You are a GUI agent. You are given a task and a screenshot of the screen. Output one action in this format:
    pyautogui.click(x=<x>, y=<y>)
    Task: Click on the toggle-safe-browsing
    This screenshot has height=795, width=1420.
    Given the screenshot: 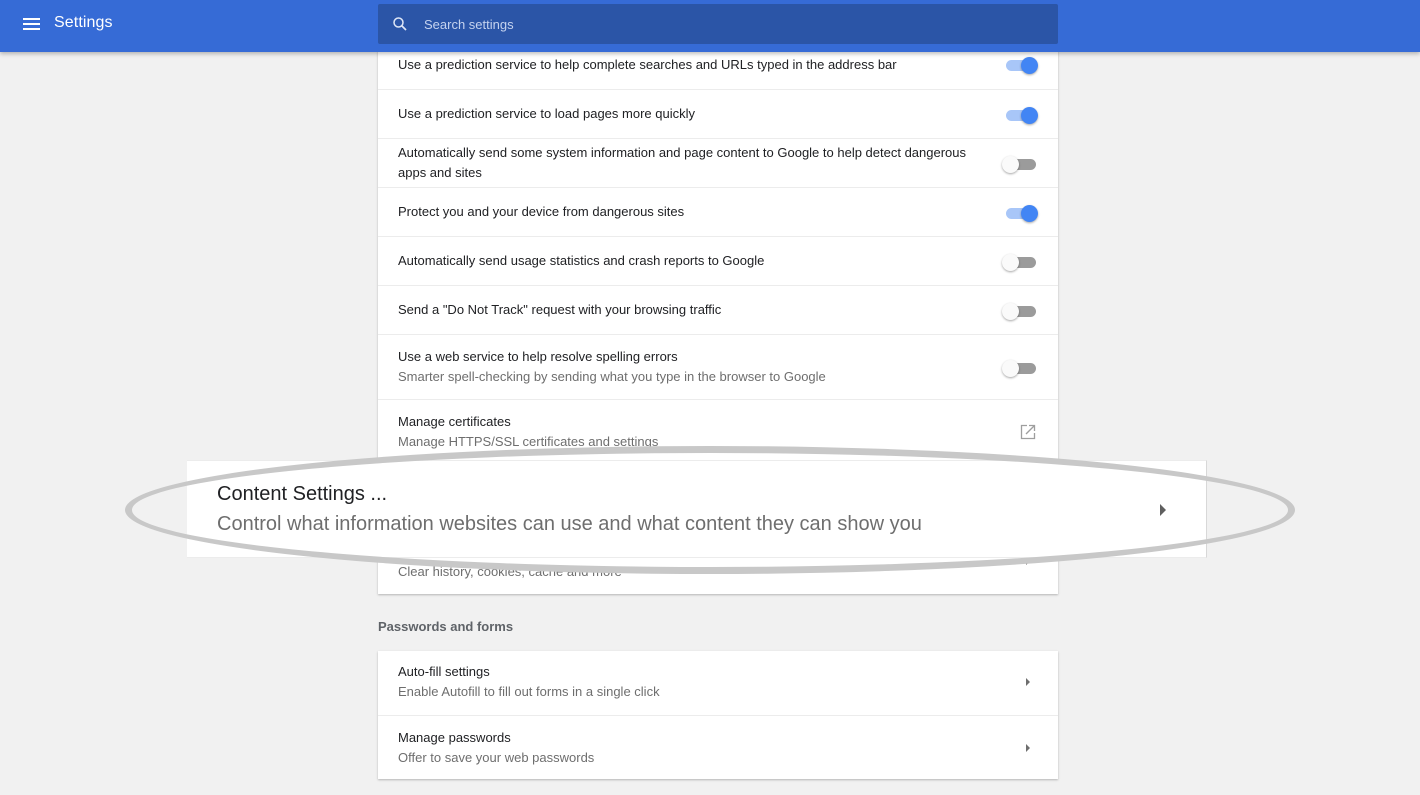 What is the action you would take?
    pyautogui.click(x=1020, y=213)
    